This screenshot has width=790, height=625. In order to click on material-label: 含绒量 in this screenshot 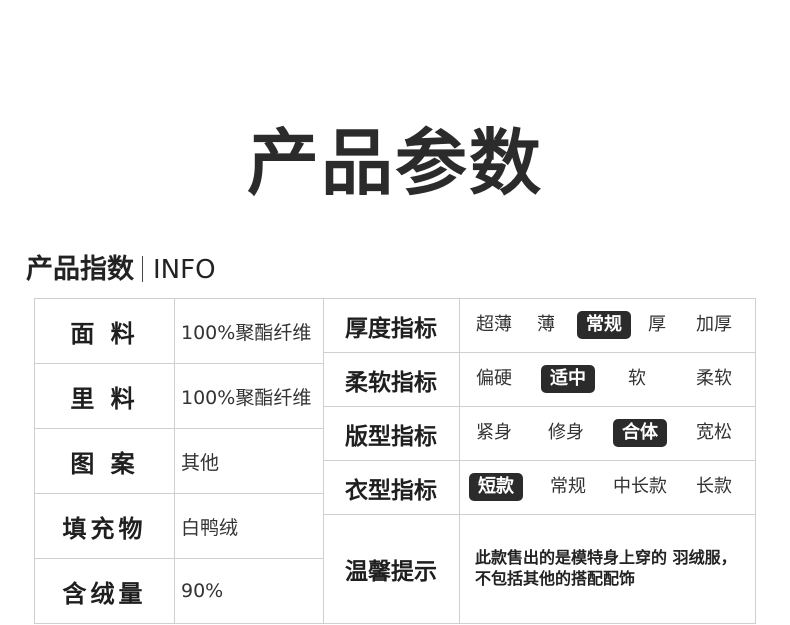, I will do `click(105, 591)`.